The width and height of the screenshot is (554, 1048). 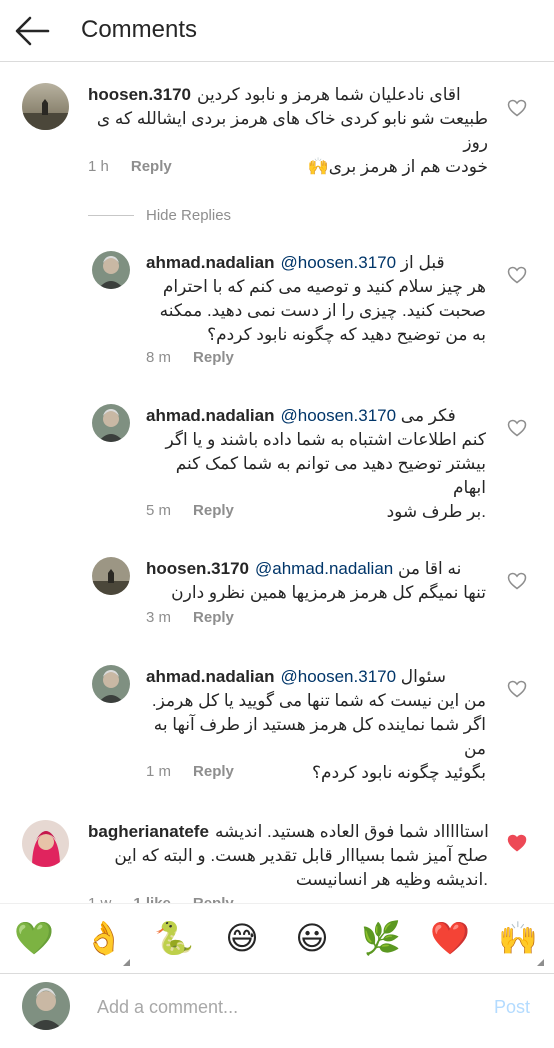 I want to click on mention-link: @ahmad.nadalian, so click(x=324, y=568).